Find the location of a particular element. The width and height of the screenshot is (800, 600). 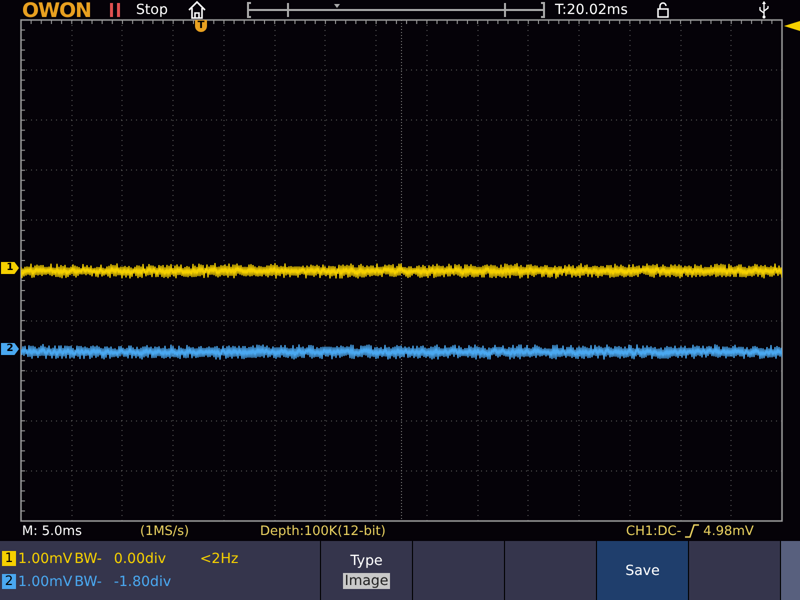

home-icon is located at coordinates (197, 10).